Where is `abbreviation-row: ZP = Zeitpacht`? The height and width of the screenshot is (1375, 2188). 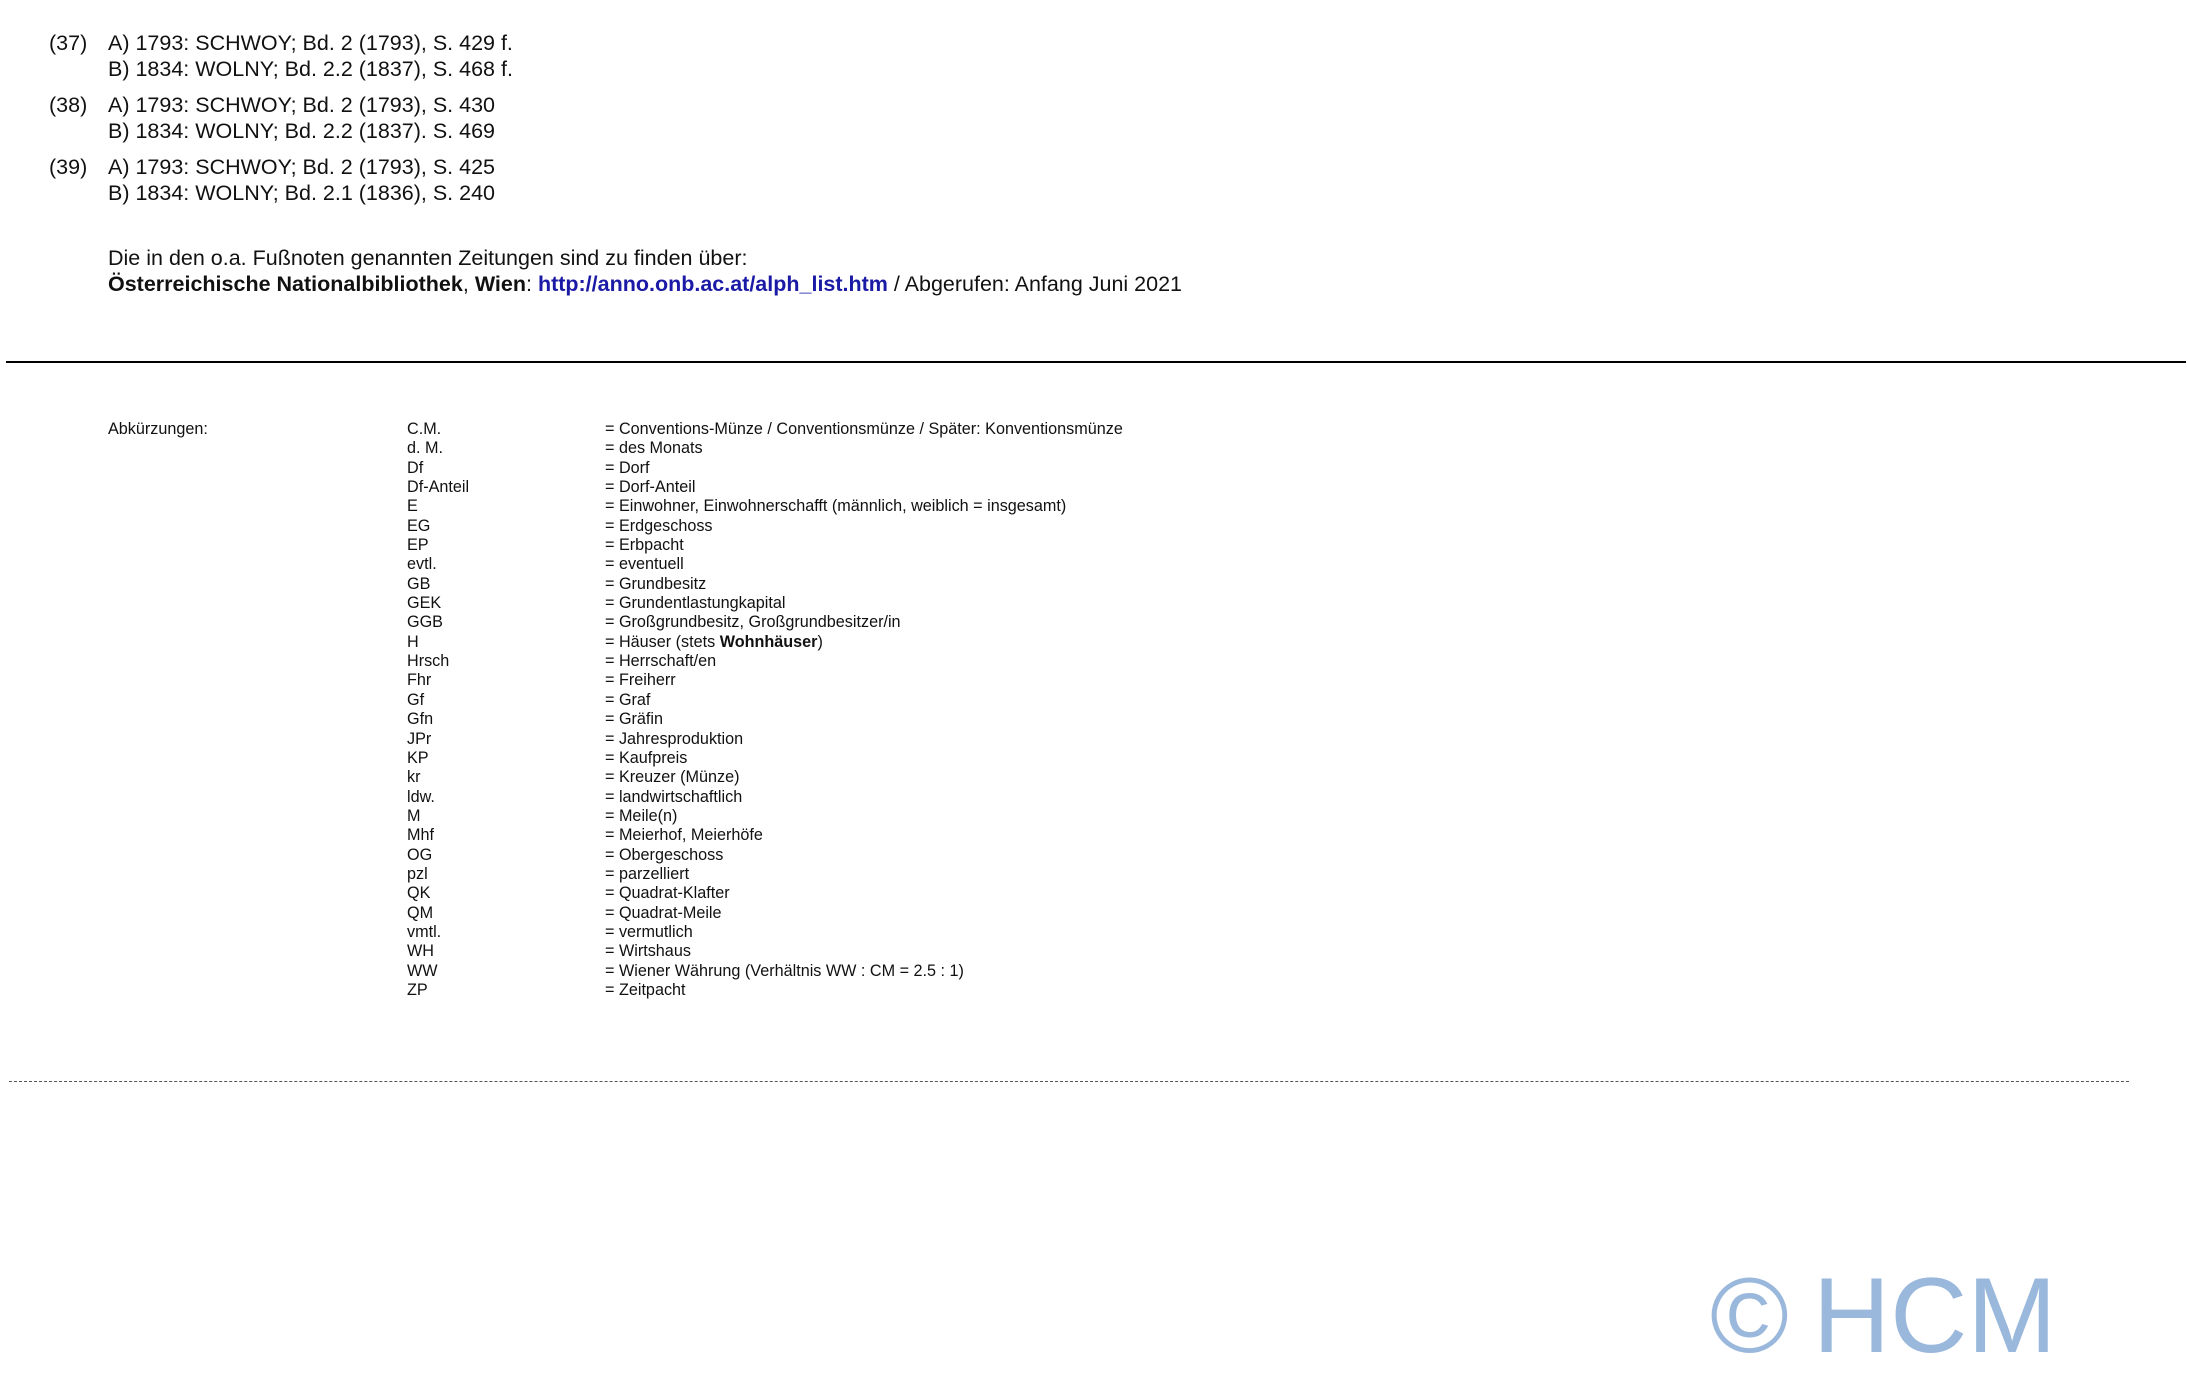
abbreviation-row: ZP = Zeitpacht is located at coordinates (765, 990).